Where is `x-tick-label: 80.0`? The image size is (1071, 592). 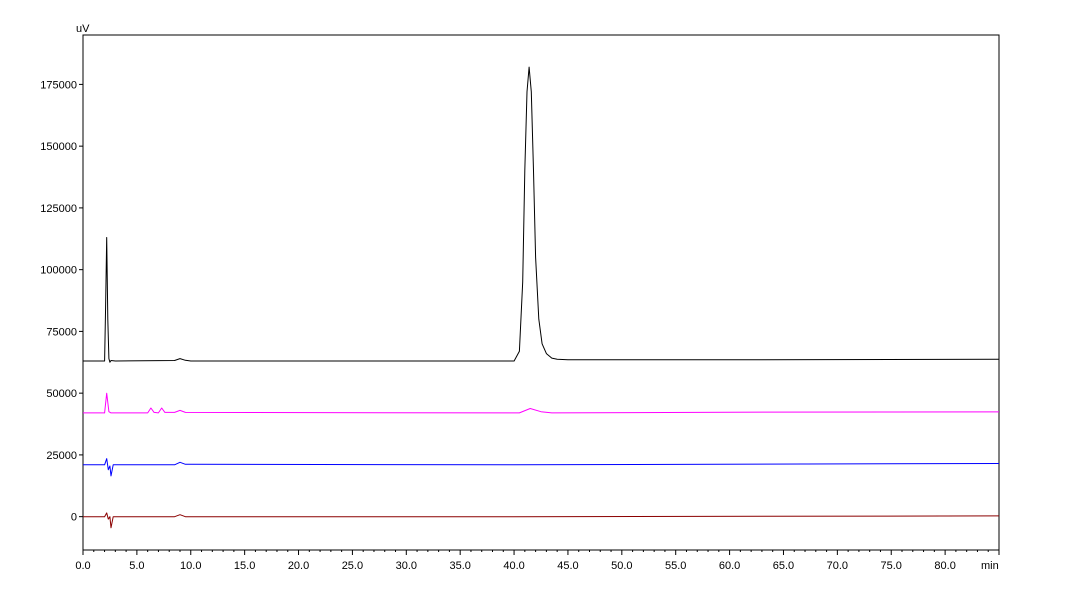 x-tick-label: 80.0 is located at coordinates (944, 566).